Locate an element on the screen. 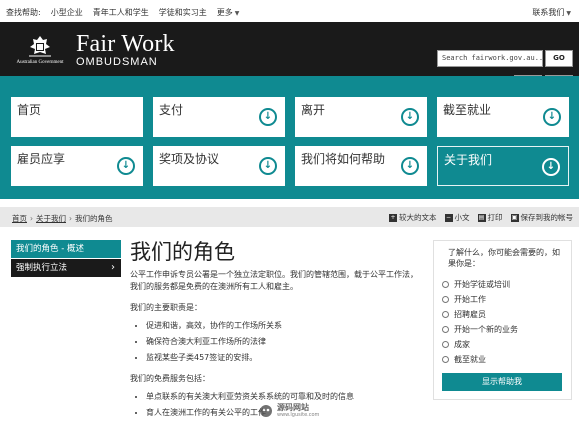  save-icon: ▣ is located at coordinates (514, 217).